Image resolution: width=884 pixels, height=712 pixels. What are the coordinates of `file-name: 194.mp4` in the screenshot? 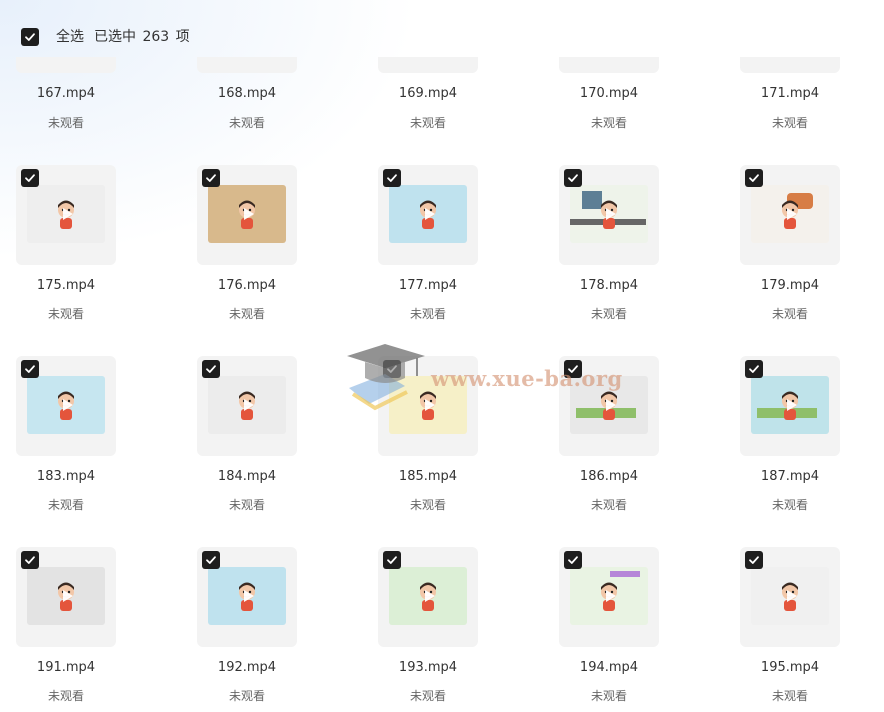 It's located at (609, 667).